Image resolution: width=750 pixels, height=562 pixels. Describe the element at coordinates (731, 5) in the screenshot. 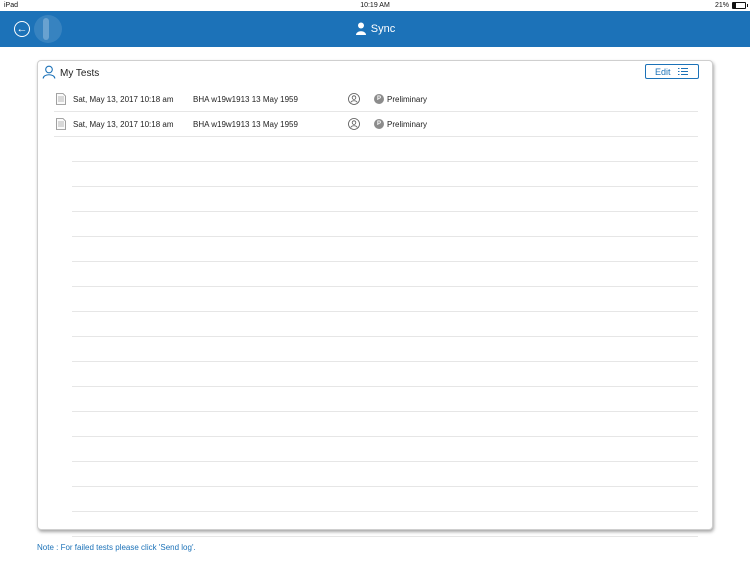

I see `battery-indicator: 21%` at that location.